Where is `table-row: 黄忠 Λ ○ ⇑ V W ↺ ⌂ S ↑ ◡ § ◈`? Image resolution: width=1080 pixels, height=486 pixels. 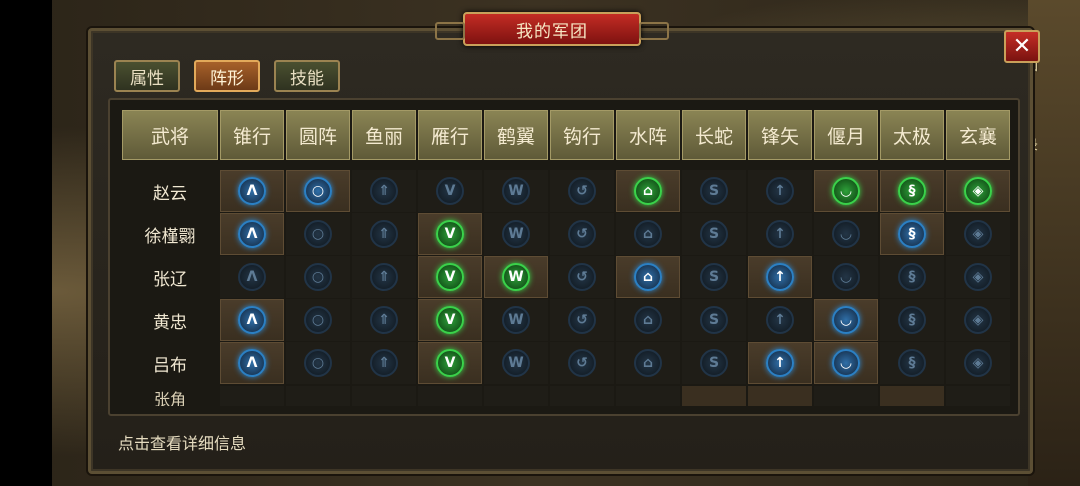 table-row: 黄忠 Λ ○ ⇑ V W ↺ ⌂ S ↑ ◡ § ◈ is located at coordinates (566, 320).